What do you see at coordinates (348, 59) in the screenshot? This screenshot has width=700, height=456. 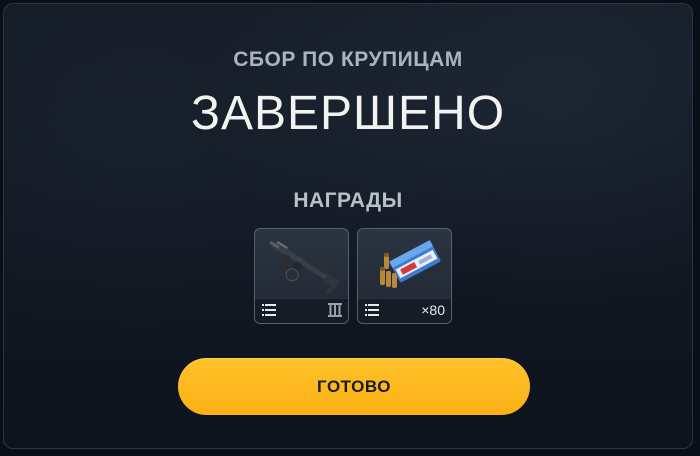 I see `dialog-subtitle: СБОР ПО КРУПИЦАМ` at bounding box center [348, 59].